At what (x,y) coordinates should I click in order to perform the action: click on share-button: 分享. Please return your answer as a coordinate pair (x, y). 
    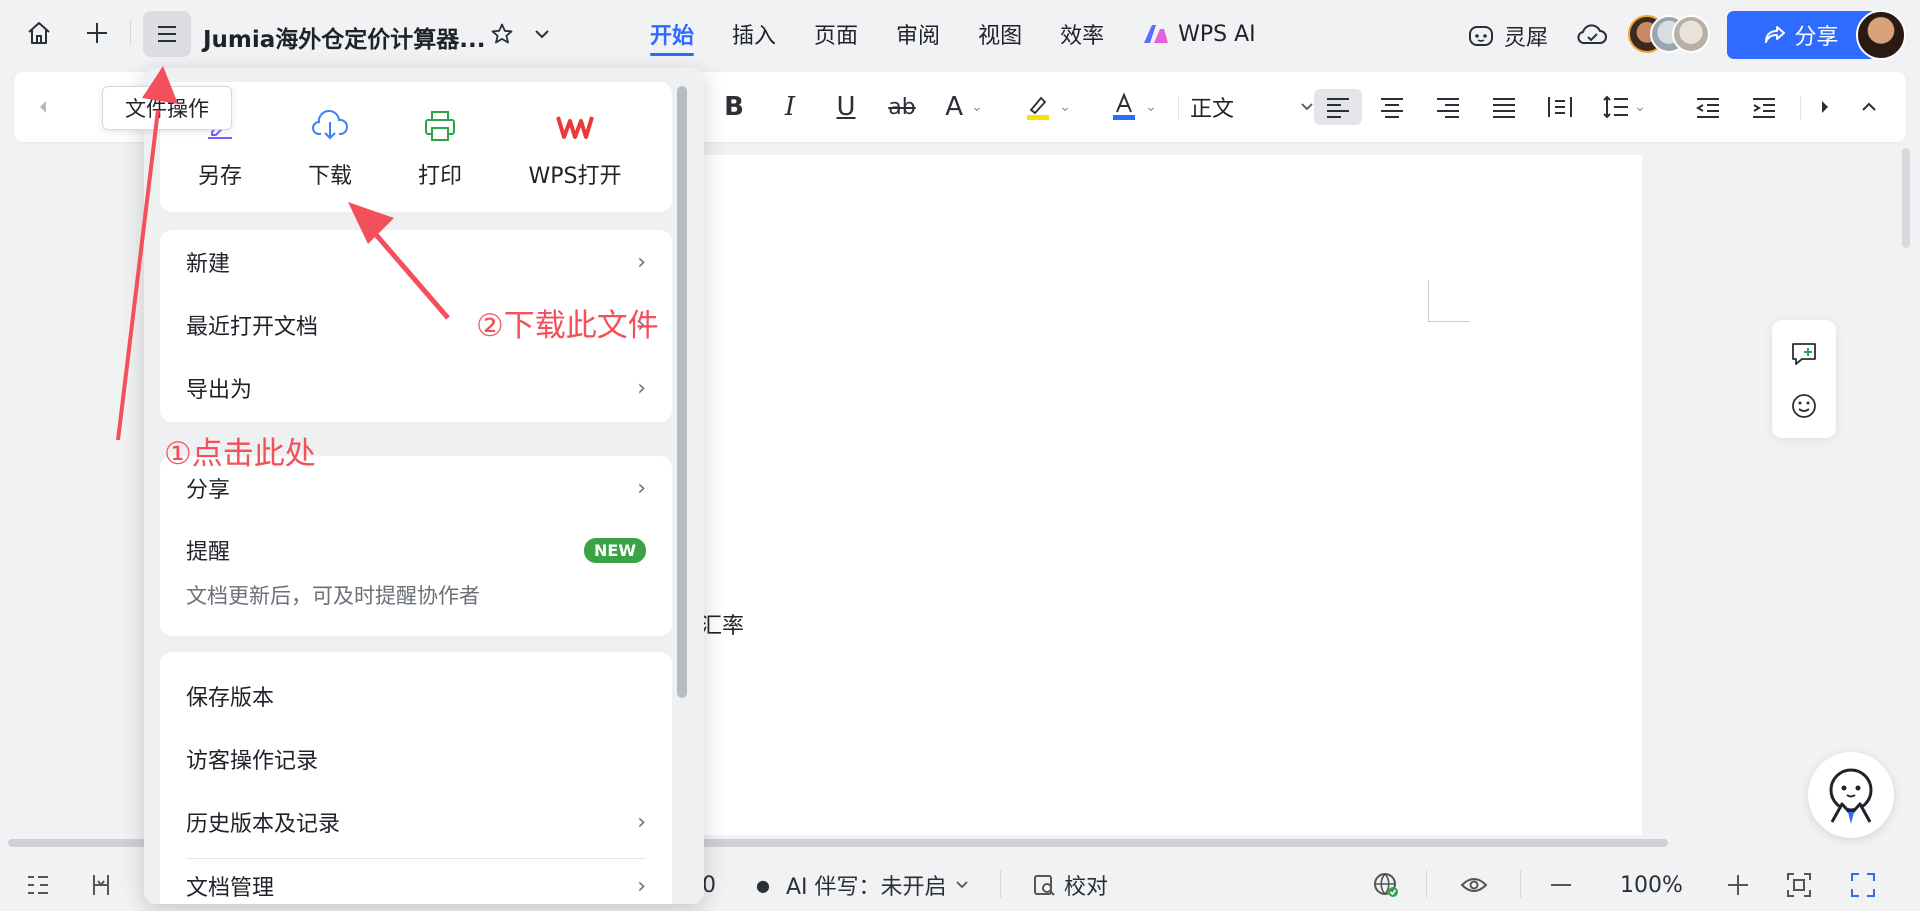
    Looking at the image, I should click on (1801, 35).